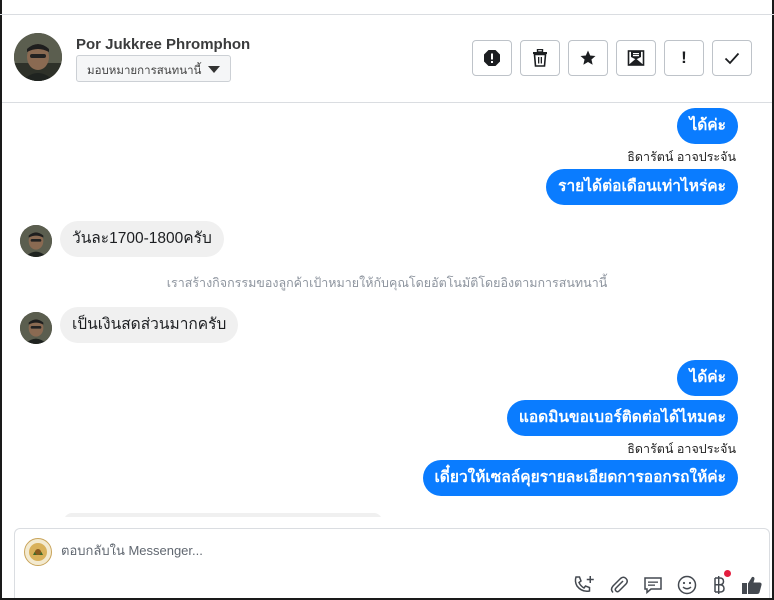 The image size is (774, 600). I want to click on notification-dot, so click(727, 573).